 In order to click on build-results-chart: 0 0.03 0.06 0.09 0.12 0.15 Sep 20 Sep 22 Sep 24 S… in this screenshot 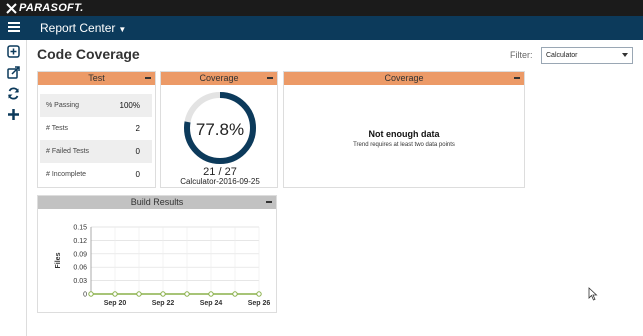, I will do `click(163, 266)`.